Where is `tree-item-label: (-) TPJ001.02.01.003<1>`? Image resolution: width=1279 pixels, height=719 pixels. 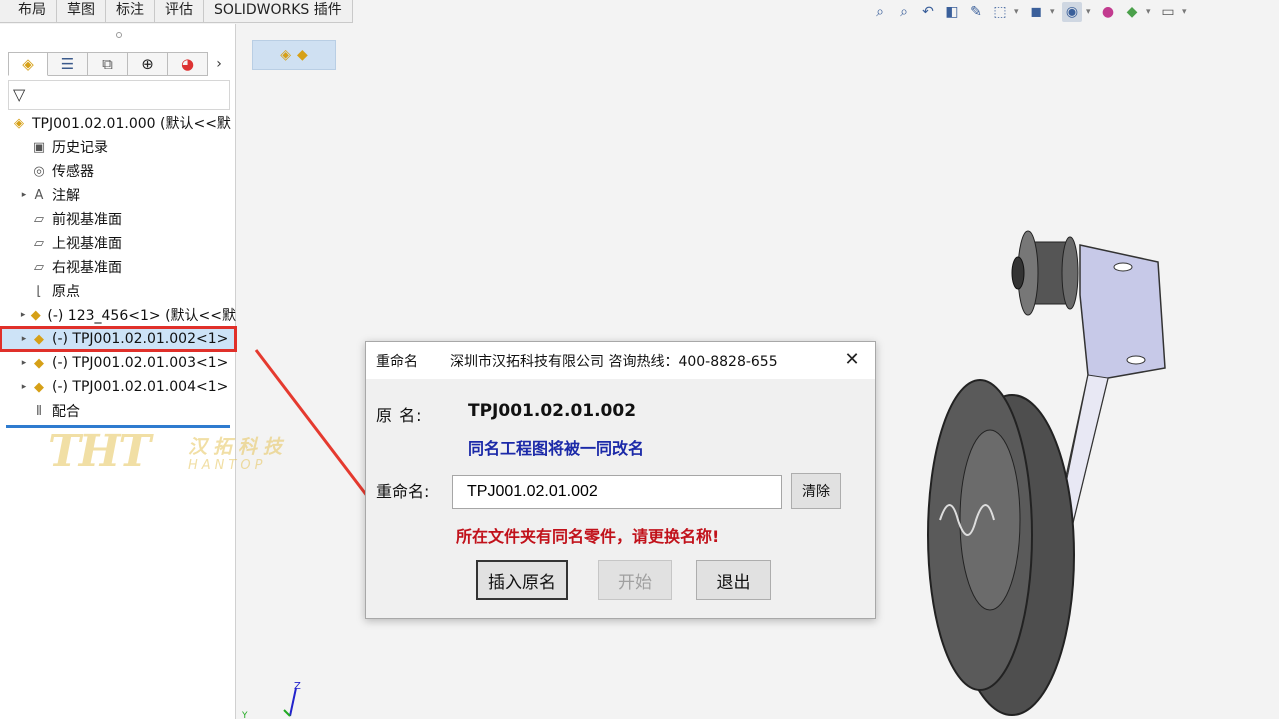 tree-item-label: (-) TPJ001.02.01.003<1> is located at coordinates (140, 363).